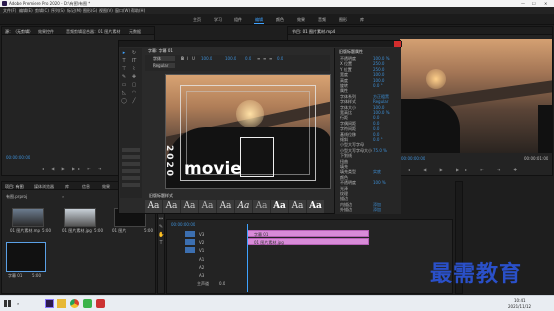 Image resolution: width=554 pixels, height=311 pixels. What do you see at coordinates (264, 58) in the screenshot?
I see `align-center-icon: ≡` at bounding box center [264, 58].